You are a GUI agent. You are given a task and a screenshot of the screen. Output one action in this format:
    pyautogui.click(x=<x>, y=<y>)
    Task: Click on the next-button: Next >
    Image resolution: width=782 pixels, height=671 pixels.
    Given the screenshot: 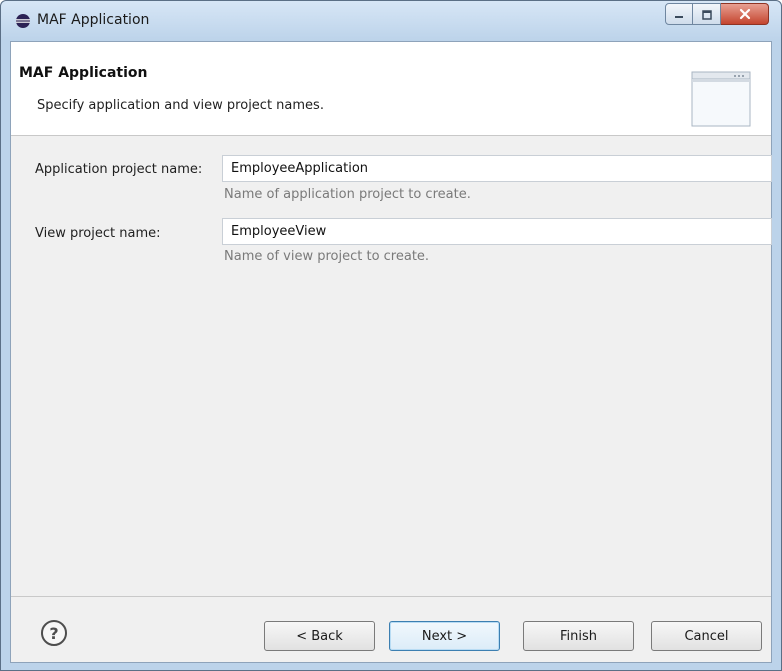 What is the action you would take?
    pyautogui.click(x=444, y=636)
    